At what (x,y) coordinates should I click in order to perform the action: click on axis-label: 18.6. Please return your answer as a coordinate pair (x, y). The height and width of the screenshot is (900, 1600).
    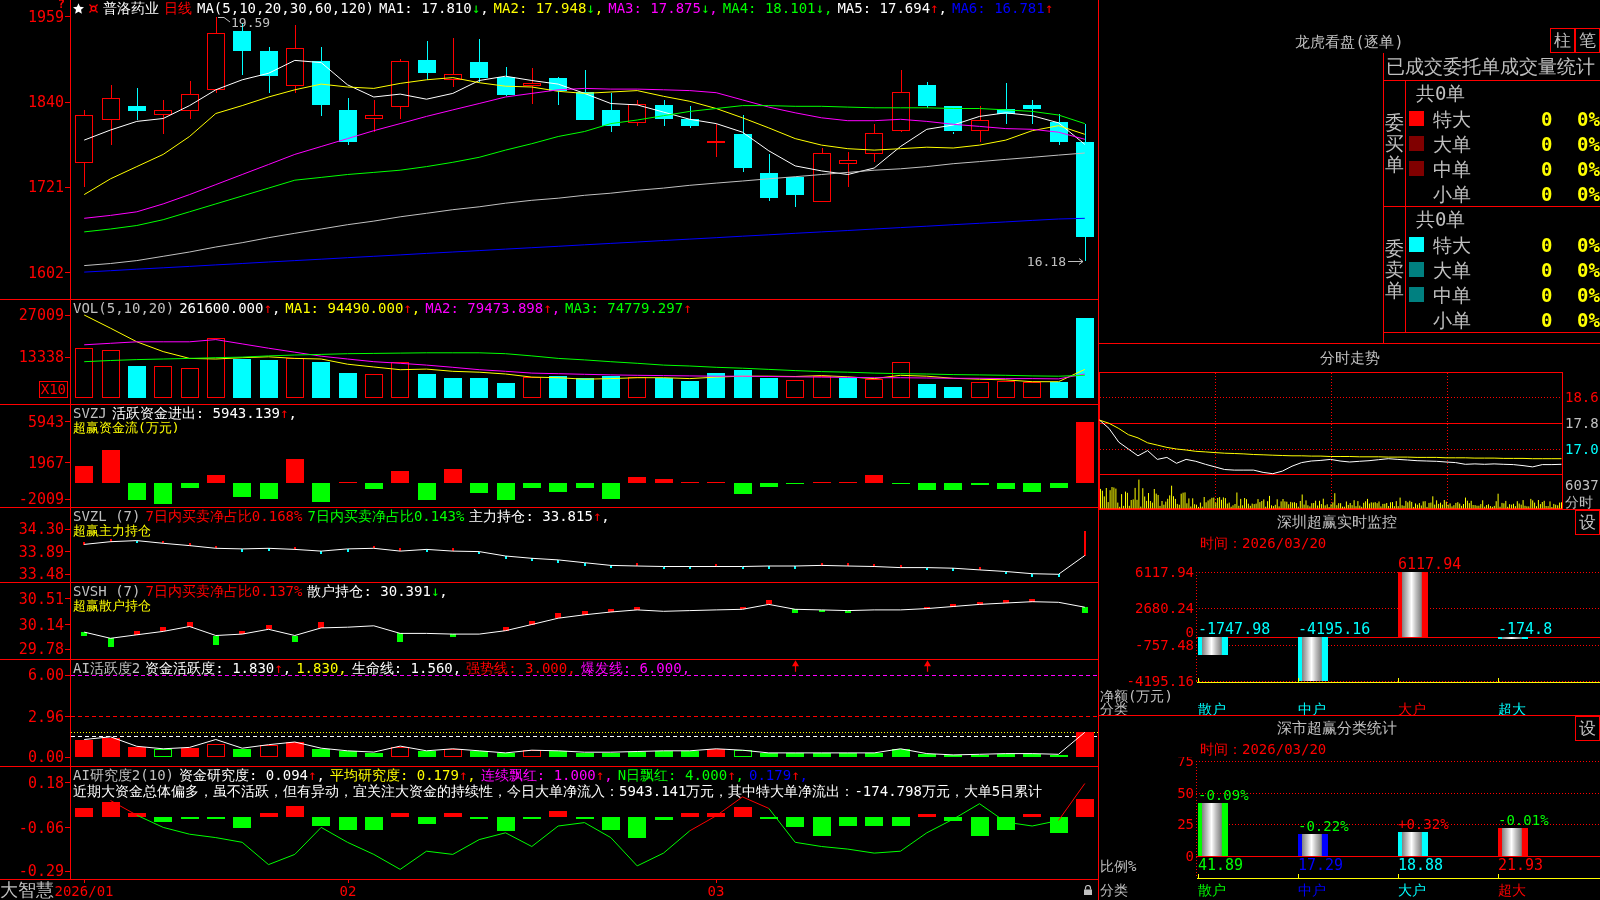
    Looking at the image, I should click on (1582, 397).